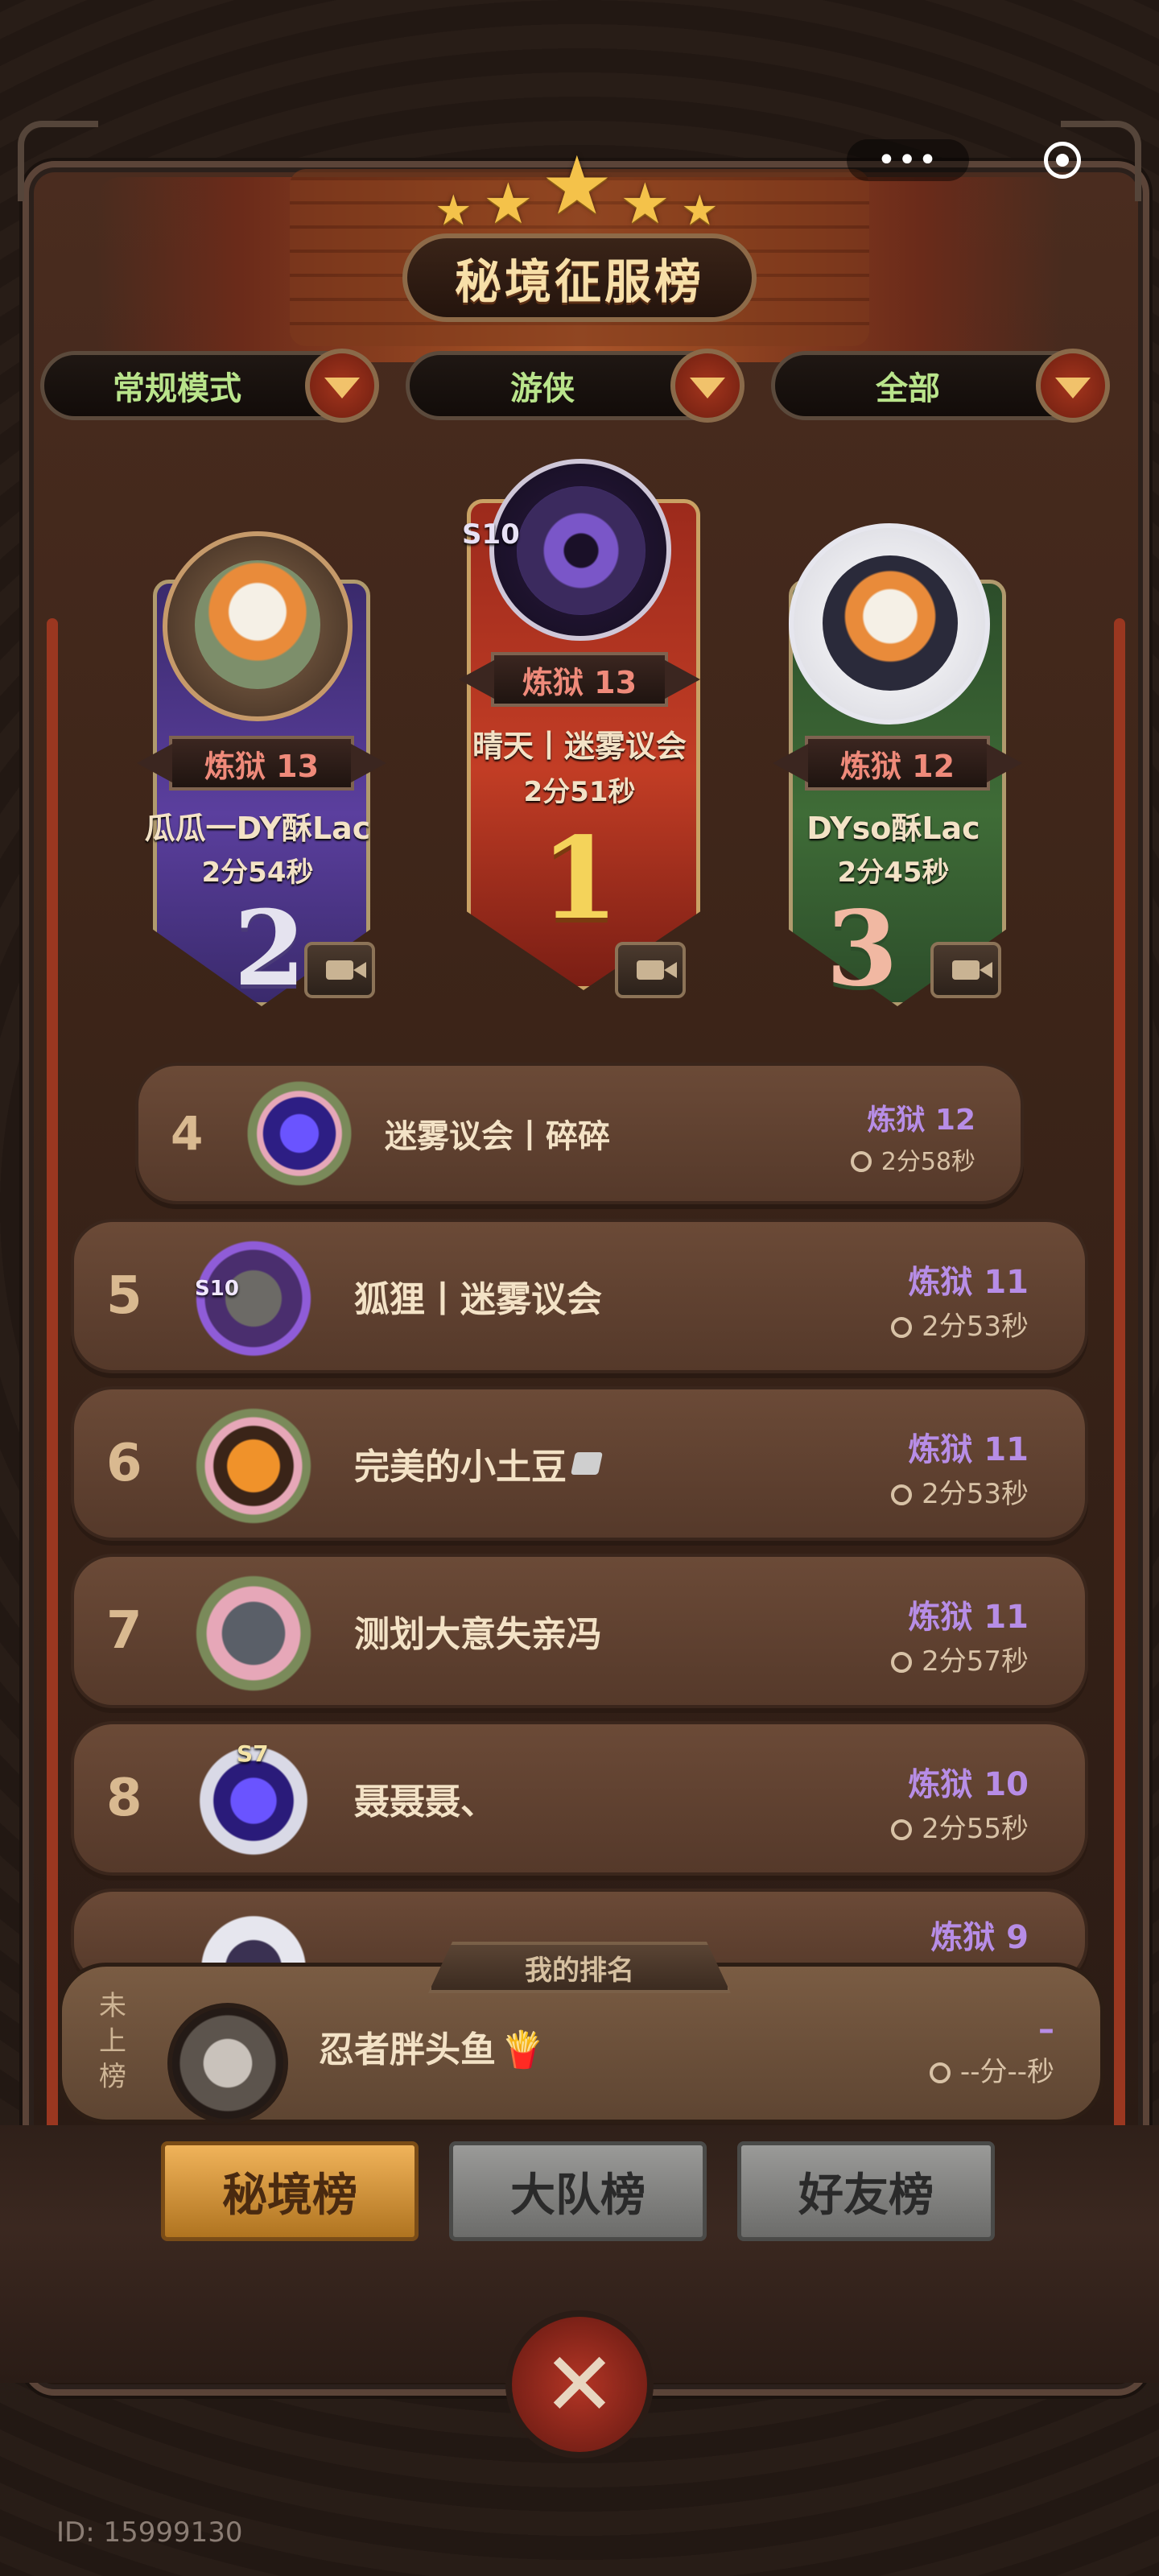  I want to click on table-row: 6 完美的小土豆 炼狱 11 2分53秒, so click(579, 1463).